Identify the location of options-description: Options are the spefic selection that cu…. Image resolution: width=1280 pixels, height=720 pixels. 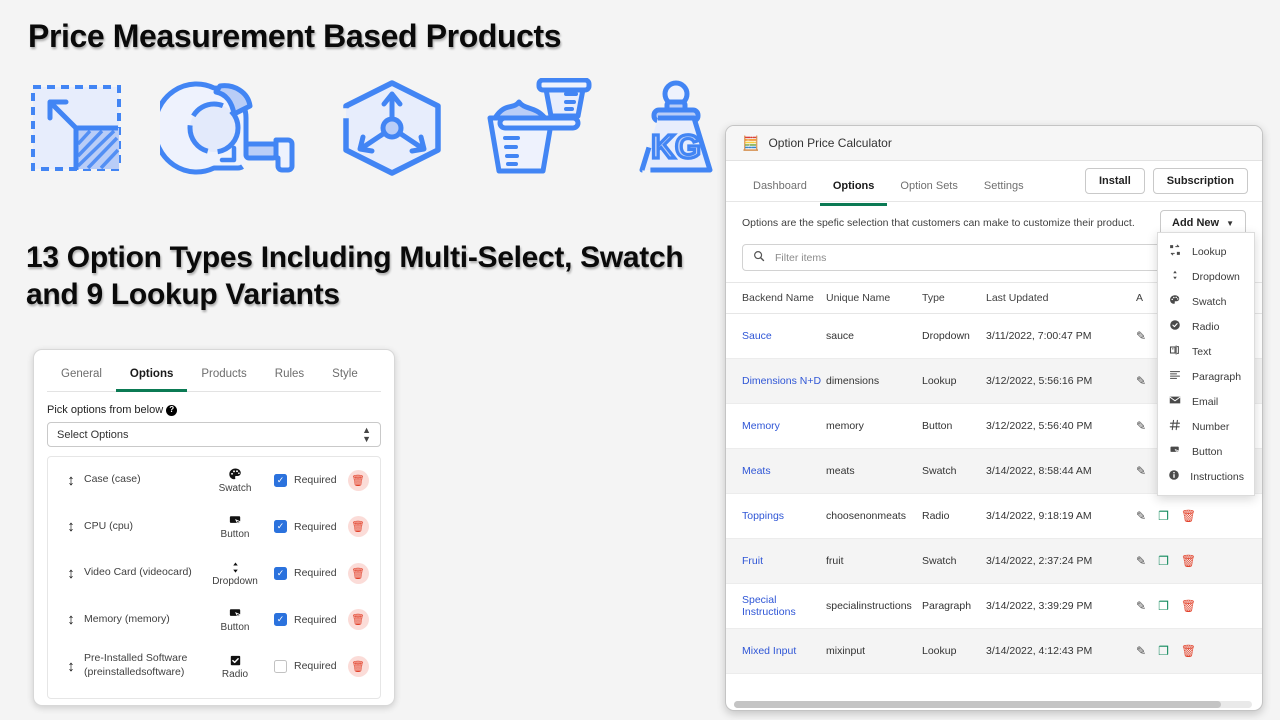
(938, 223).